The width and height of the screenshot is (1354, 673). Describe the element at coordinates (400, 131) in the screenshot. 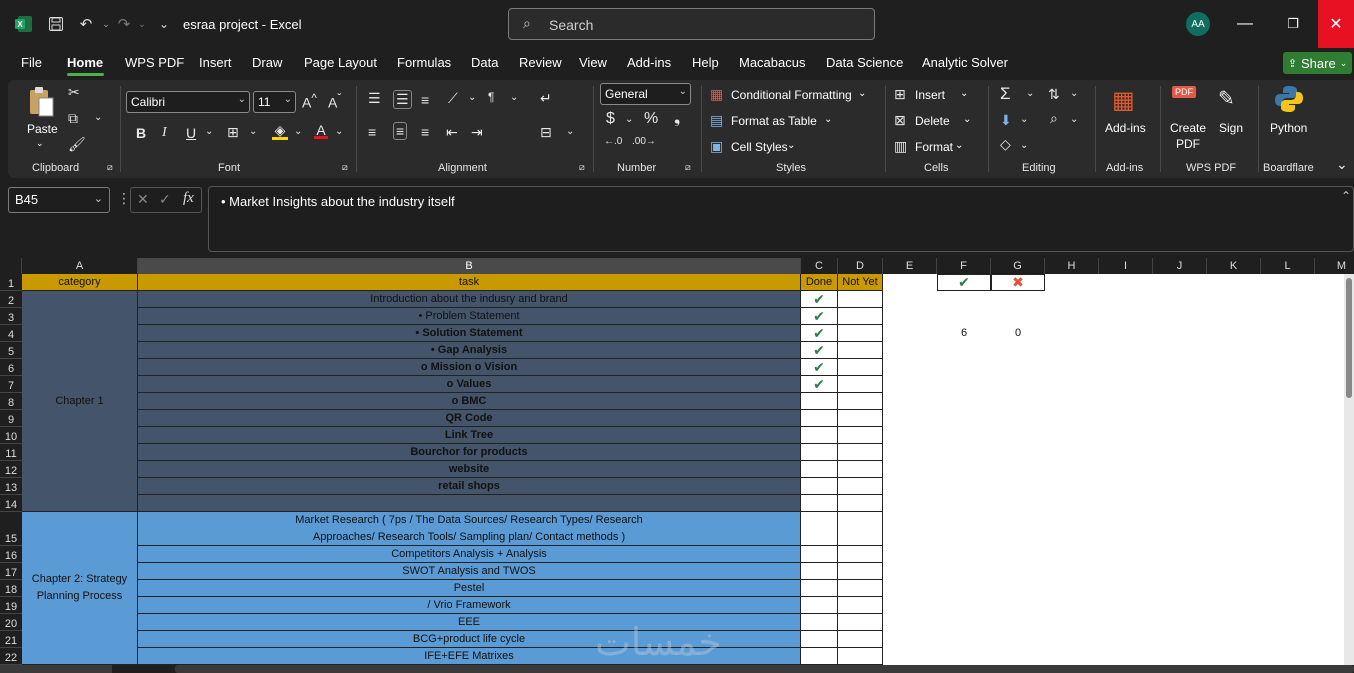

I see `align-center-icon: ≡` at that location.